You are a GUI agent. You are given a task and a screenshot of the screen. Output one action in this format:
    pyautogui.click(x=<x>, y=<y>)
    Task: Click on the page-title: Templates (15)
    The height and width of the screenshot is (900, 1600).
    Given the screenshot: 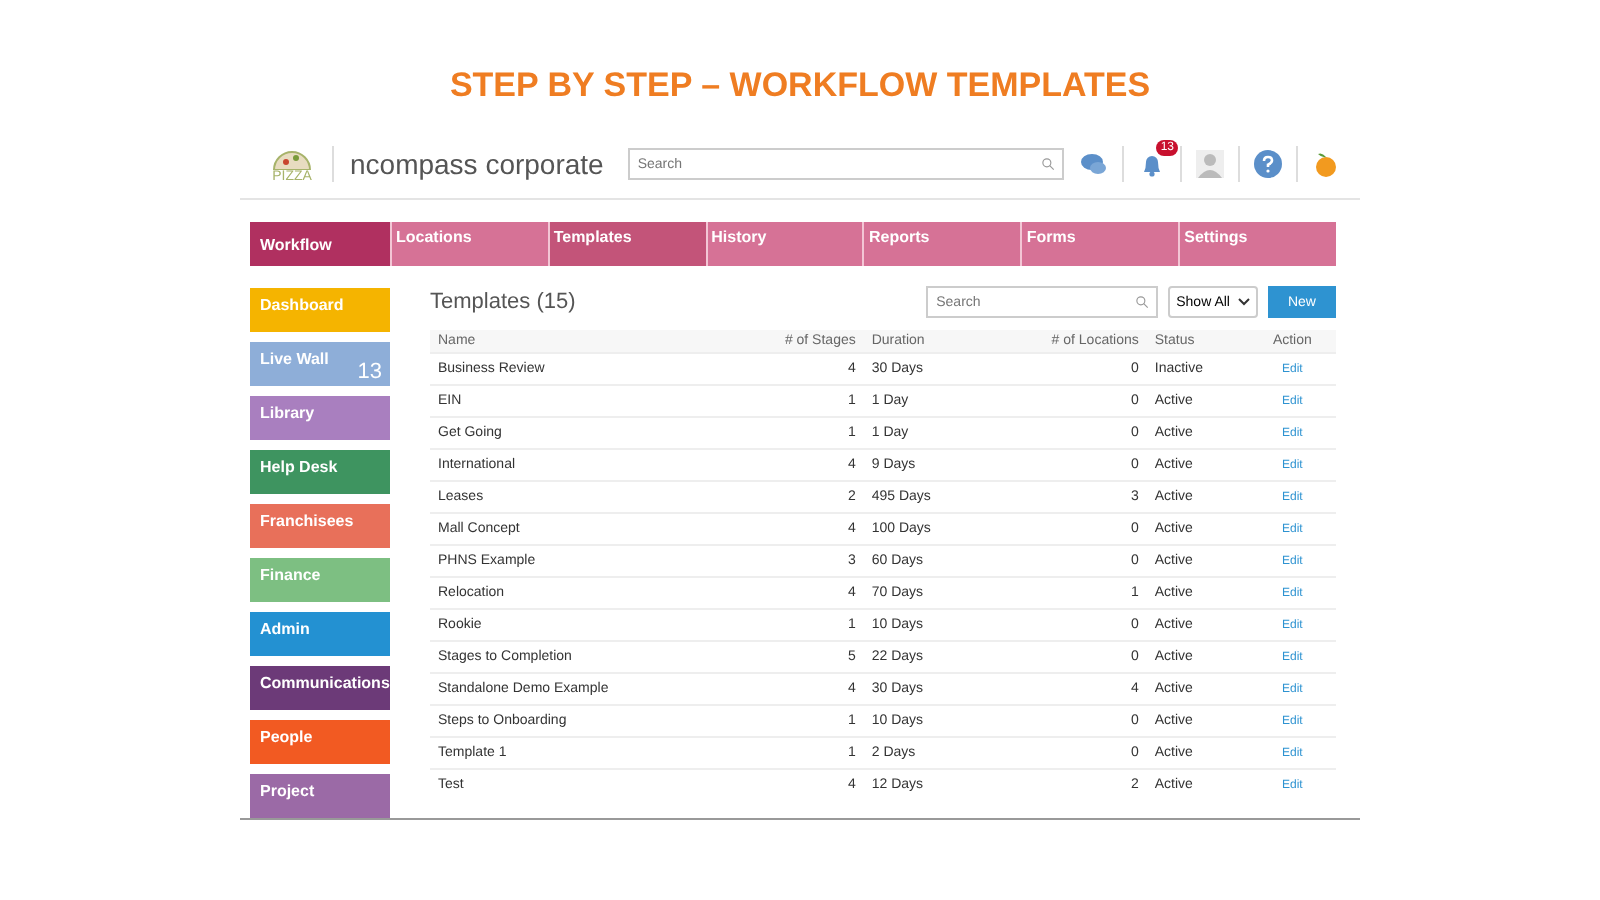 What is the action you would take?
    pyautogui.click(x=503, y=302)
    